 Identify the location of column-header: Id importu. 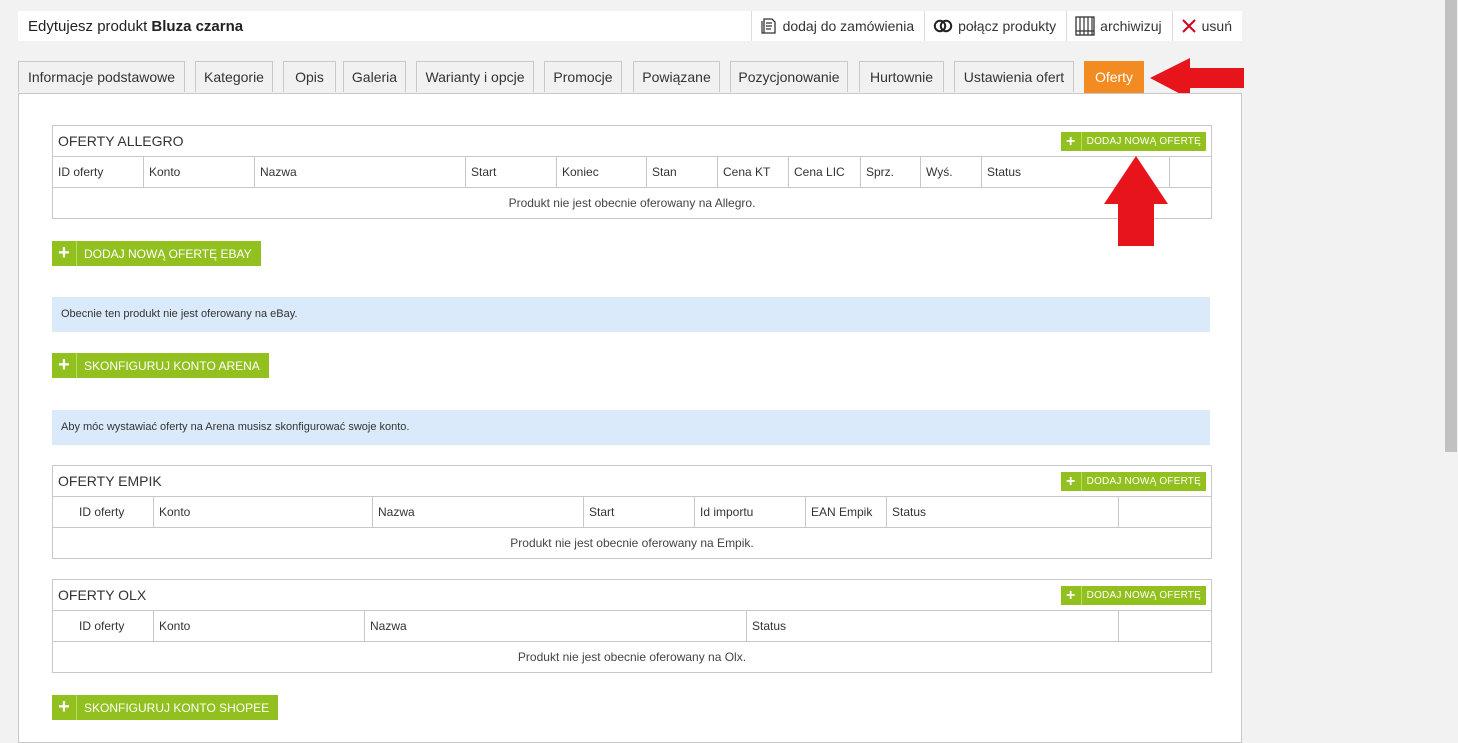
(750, 512).